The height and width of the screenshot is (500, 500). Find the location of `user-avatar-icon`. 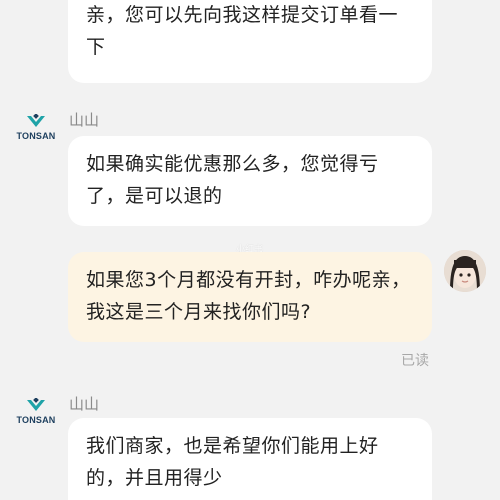

user-avatar-icon is located at coordinates (465, 271).